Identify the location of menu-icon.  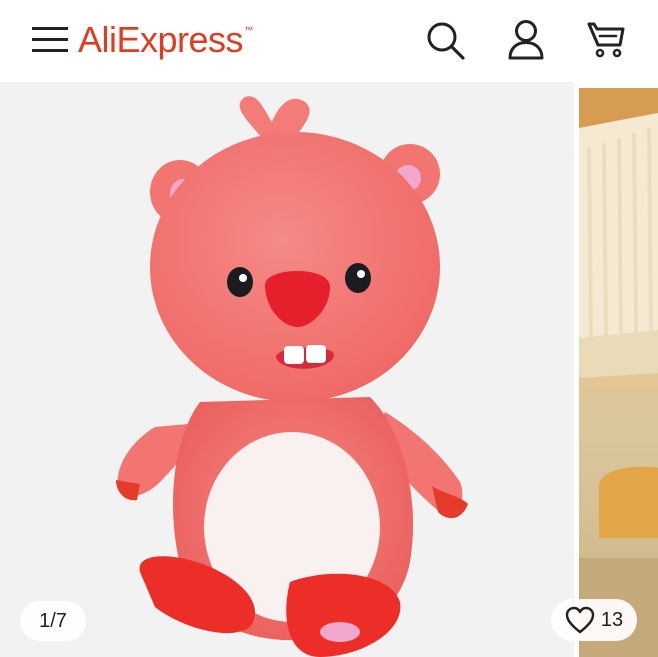
(50, 39).